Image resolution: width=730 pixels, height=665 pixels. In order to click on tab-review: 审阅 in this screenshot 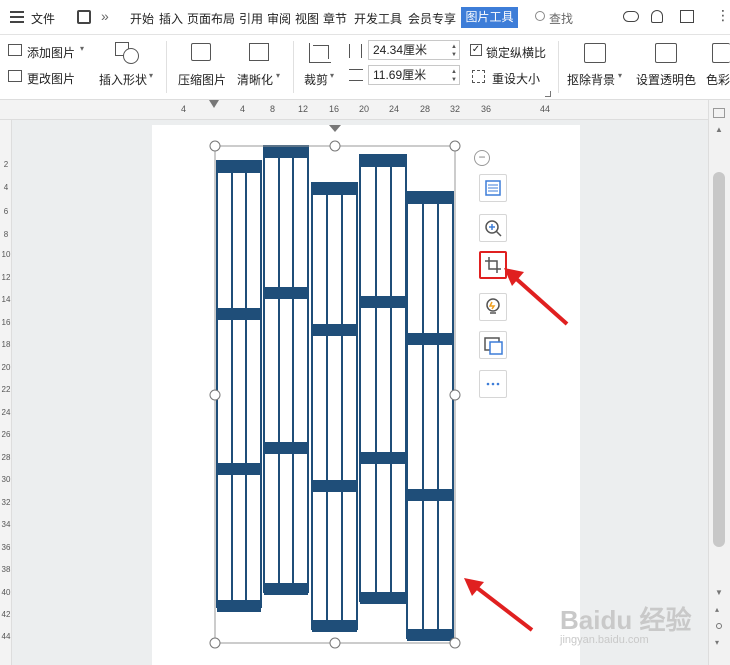, I will do `click(279, 18)`.